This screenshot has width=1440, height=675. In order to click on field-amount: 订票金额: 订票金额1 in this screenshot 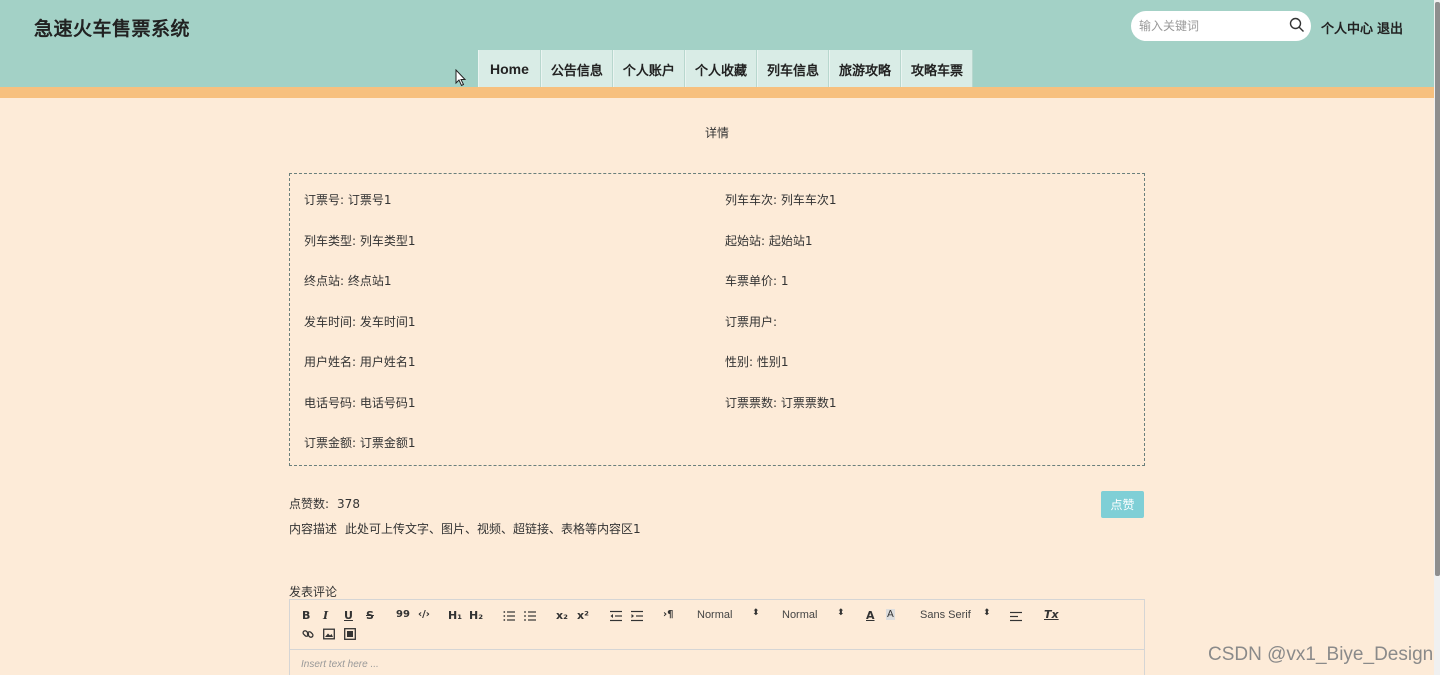, I will do `click(360, 443)`.